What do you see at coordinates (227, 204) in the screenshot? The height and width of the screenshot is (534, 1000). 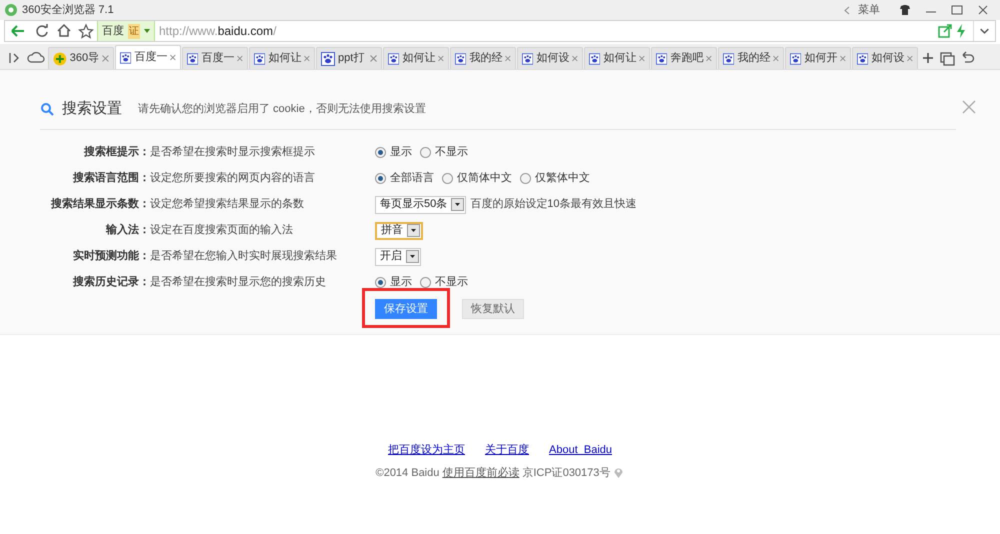 I see `setting-description: 设定您希望搜索结果显示的条数` at bounding box center [227, 204].